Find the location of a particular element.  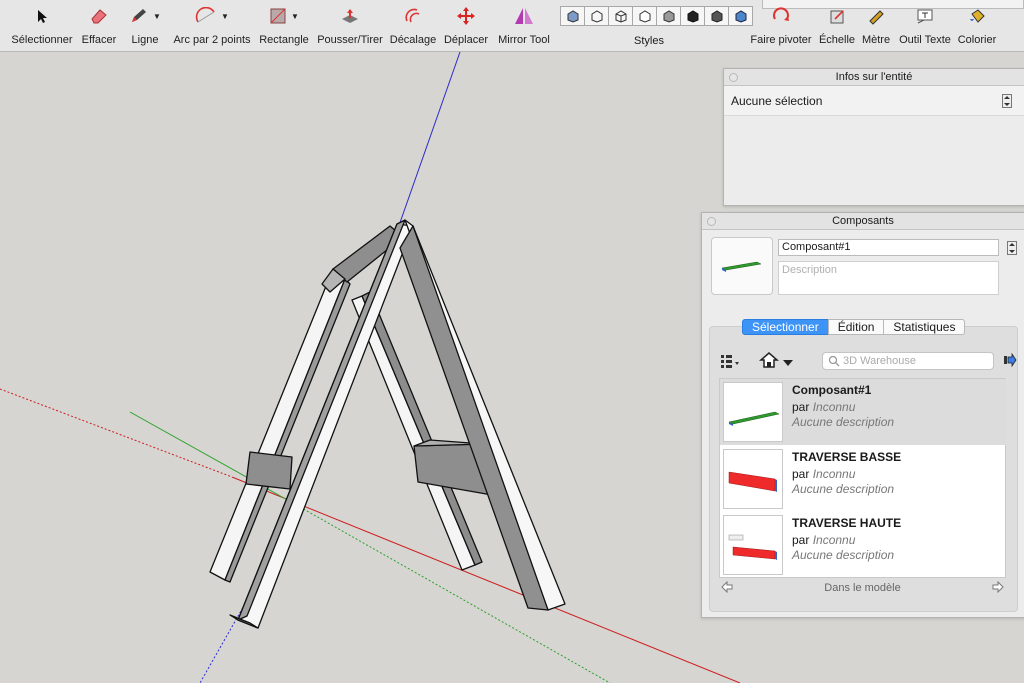

tab-select: Sélectionner is located at coordinates (785, 327).